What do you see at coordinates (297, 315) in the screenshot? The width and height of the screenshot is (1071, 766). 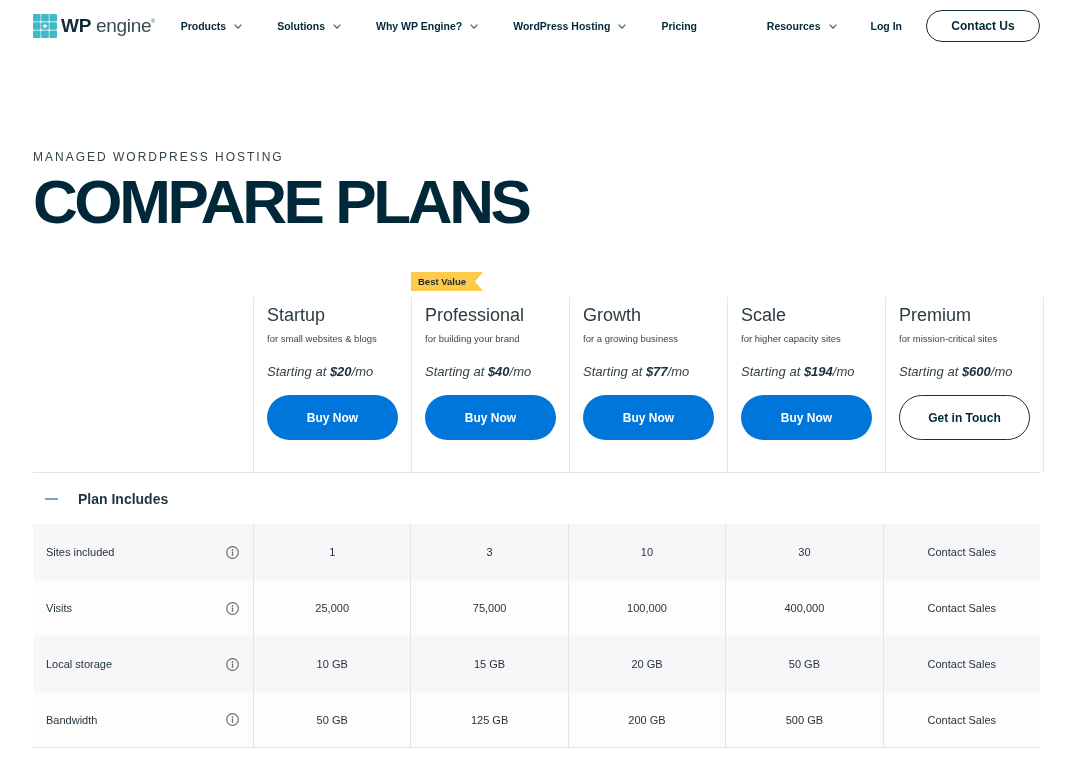 I see `plan-name: Startup` at bounding box center [297, 315].